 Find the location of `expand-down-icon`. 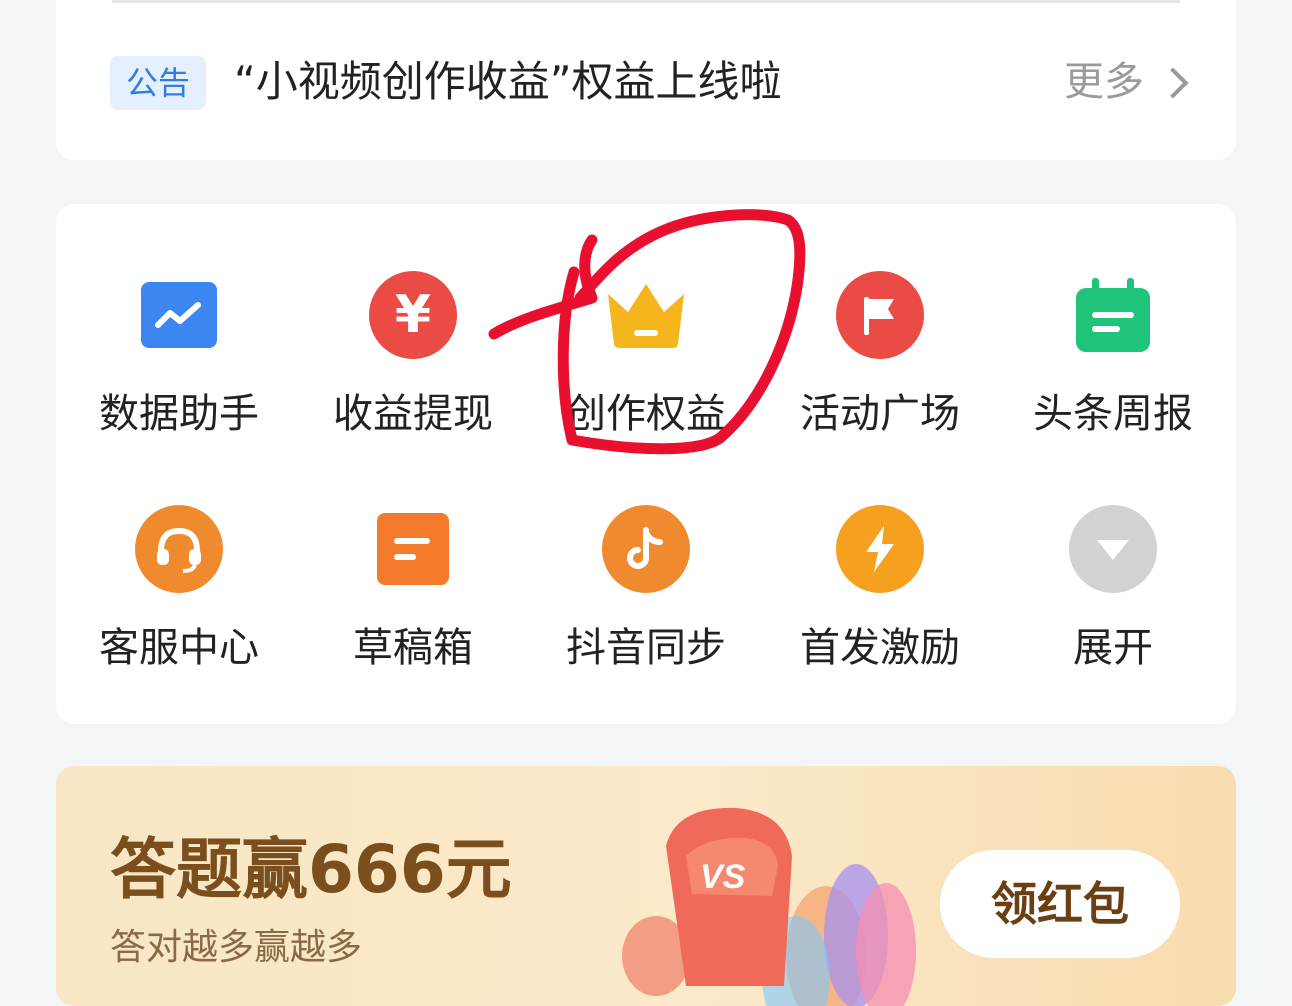

expand-down-icon is located at coordinates (1113, 549).